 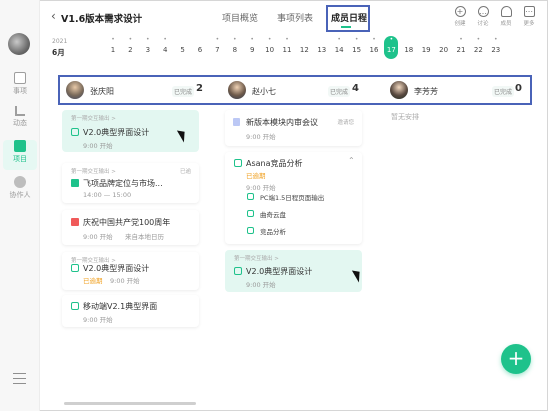 I want to click on day-today: • 17, so click(x=391, y=47).